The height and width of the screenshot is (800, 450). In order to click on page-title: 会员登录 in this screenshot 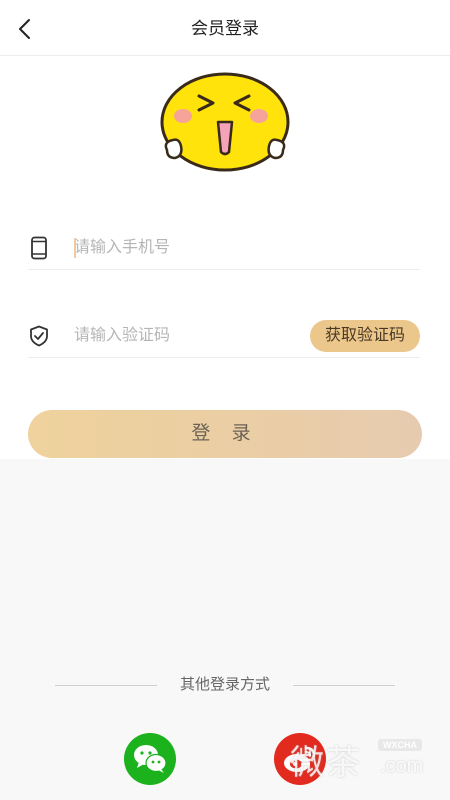, I will do `click(225, 28)`.